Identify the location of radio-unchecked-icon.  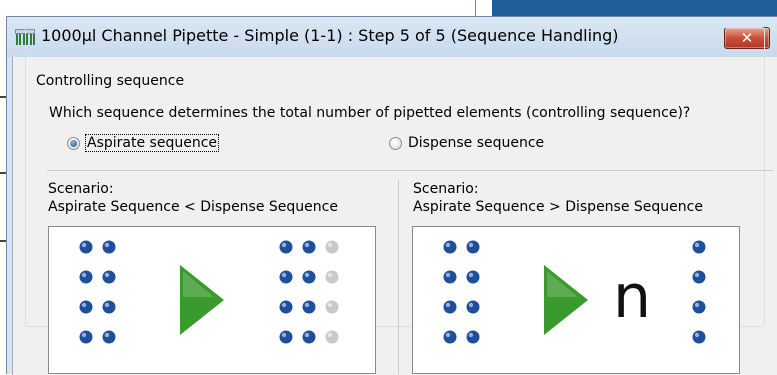
(395, 143).